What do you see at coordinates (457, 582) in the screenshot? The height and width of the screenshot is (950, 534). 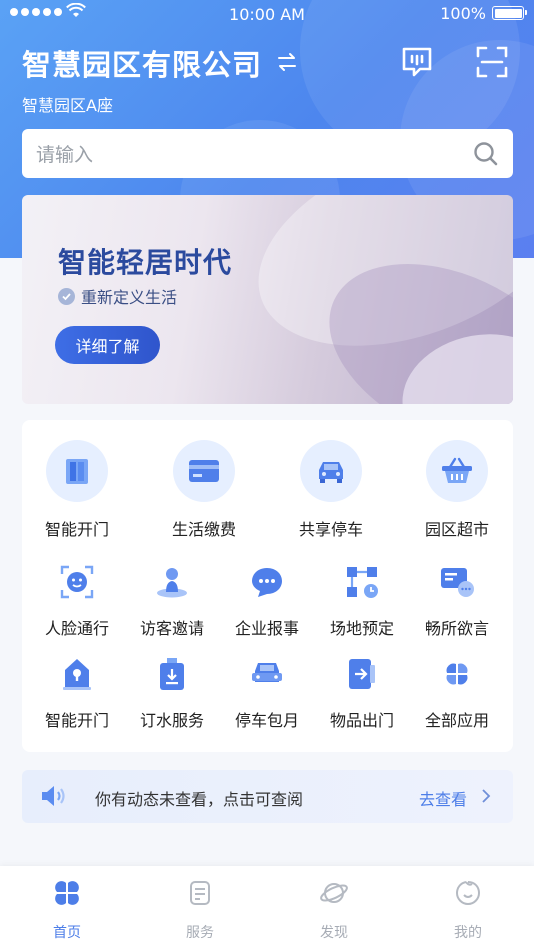 I see `speak-icon` at bounding box center [457, 582].